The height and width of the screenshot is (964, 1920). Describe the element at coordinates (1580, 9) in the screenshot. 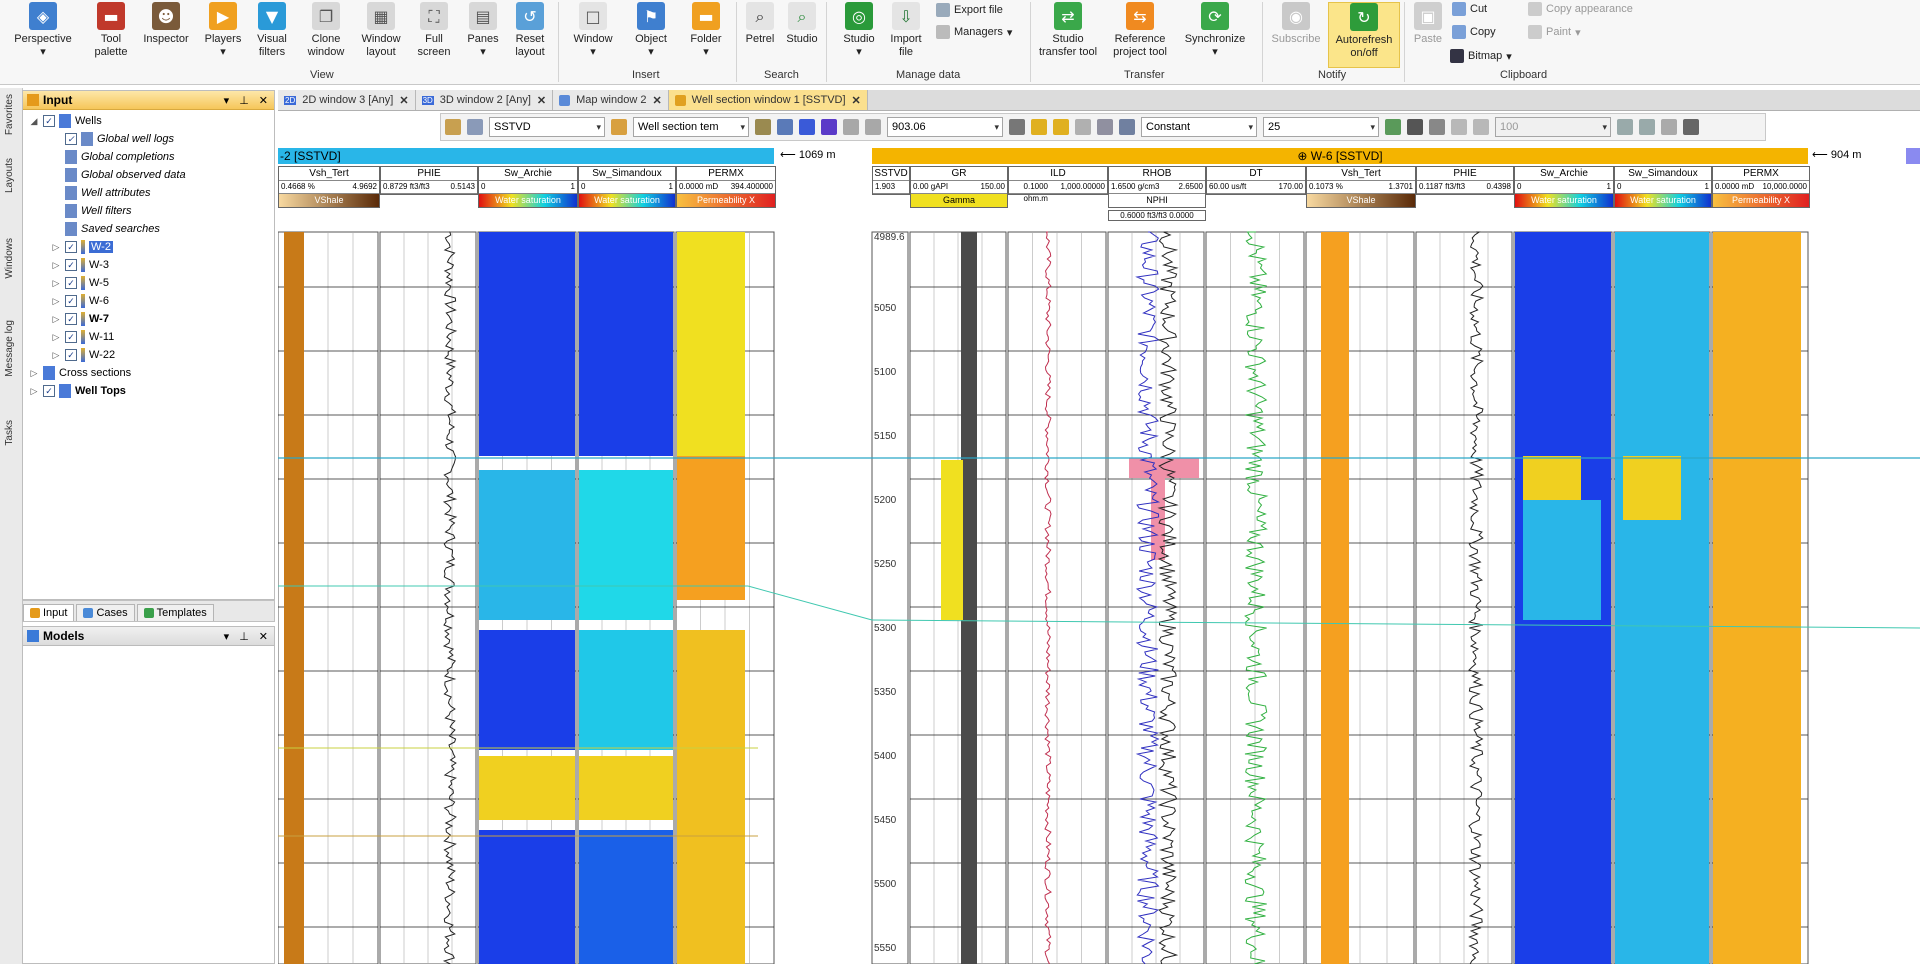

I see `copy-appearance-button: Copy appearance` at that location.